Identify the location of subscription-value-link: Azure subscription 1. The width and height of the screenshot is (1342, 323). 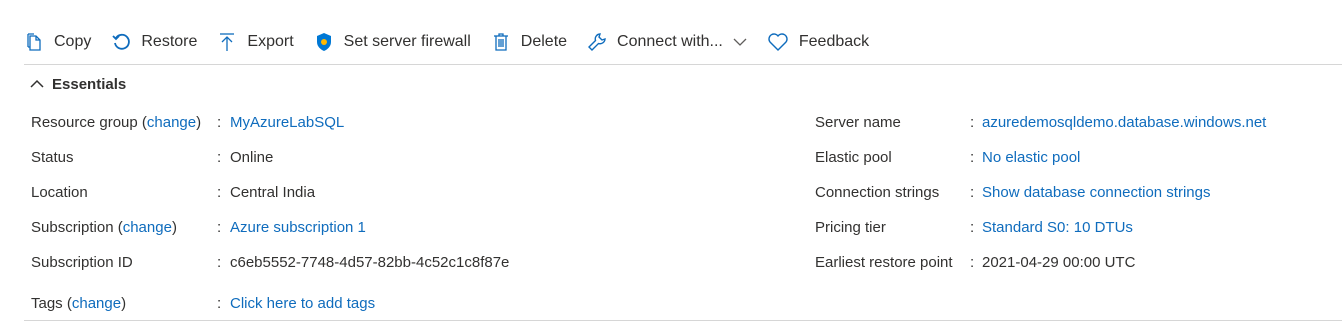
(298, 227).